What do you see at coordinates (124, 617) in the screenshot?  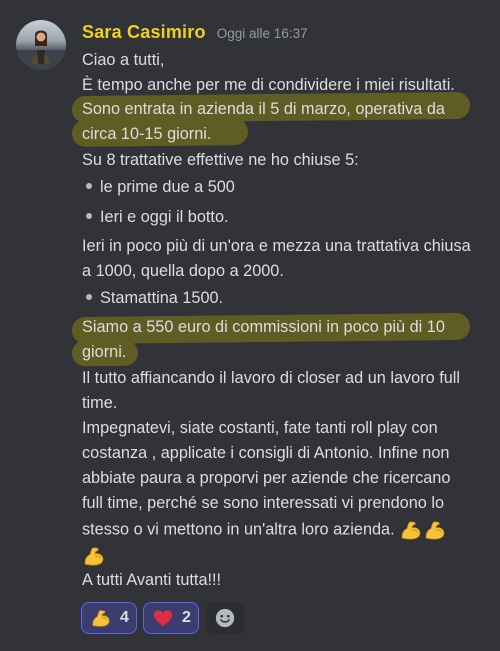 I see `reaction-count: 4` at bounding box center [124, 617].